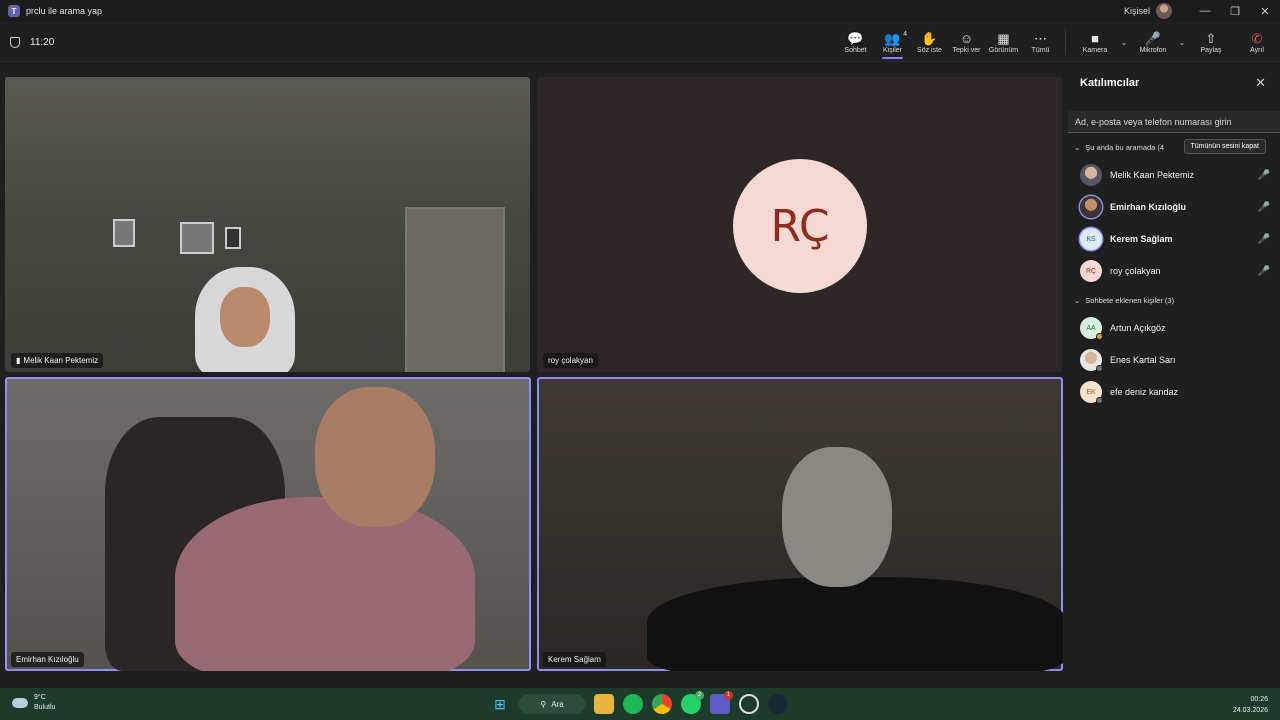  What do you see at coordinates (1119, 147) in the screenshot?
I see `in-call-section-header: ⌄ Şu anda bu aramada (4` at bounding box center [1119, 147].